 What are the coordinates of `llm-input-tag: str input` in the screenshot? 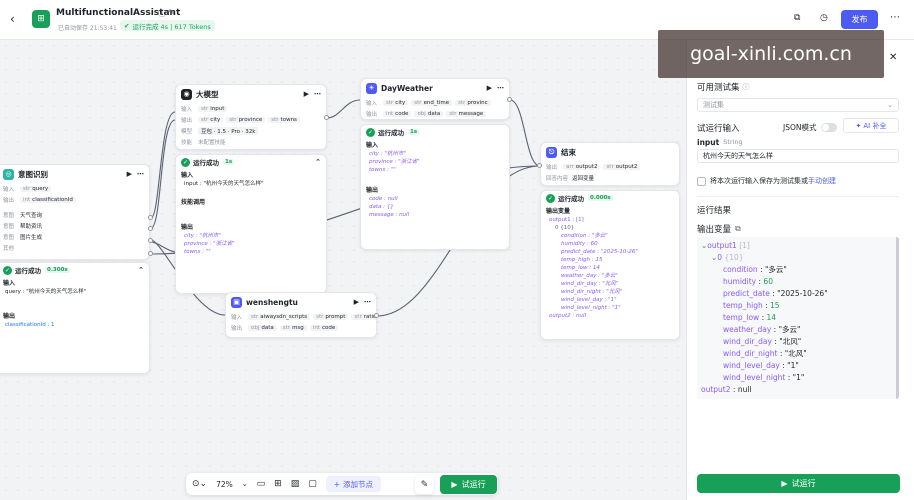 It's located at (213, 108).